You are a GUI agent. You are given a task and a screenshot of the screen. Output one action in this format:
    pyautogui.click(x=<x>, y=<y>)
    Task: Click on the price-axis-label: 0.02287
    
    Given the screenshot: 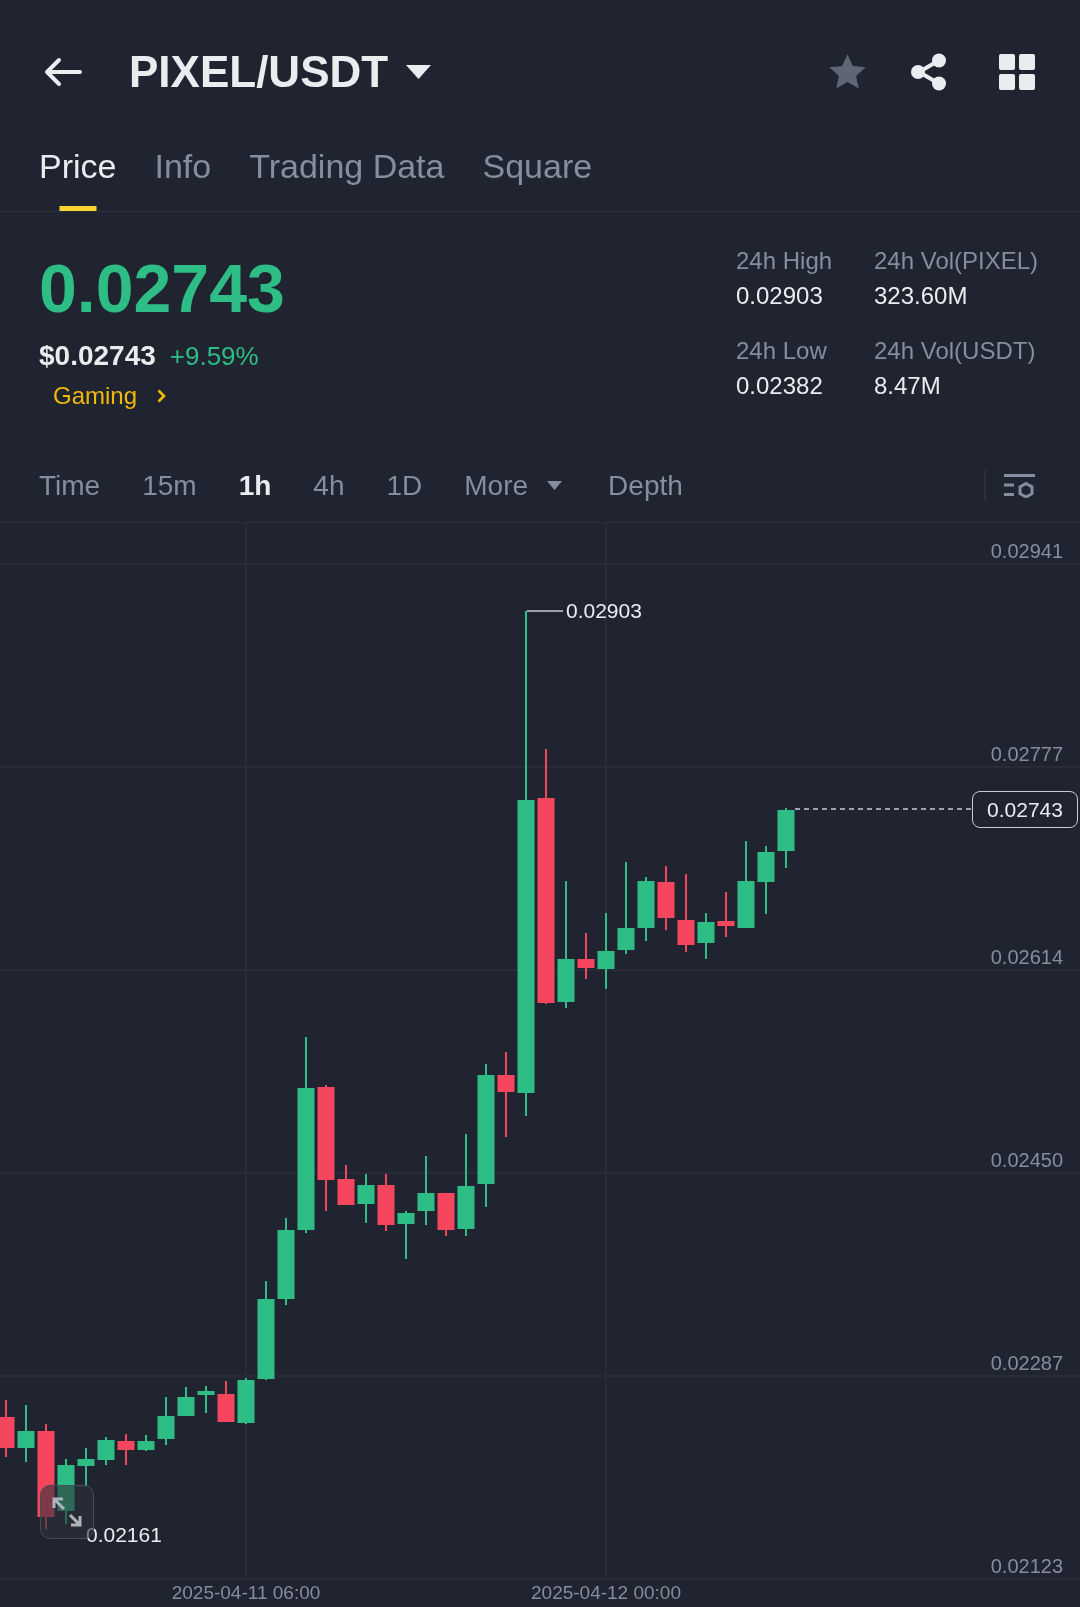 What is the action you would take?
    pyautogui.click(x=1026, y=1363)
    